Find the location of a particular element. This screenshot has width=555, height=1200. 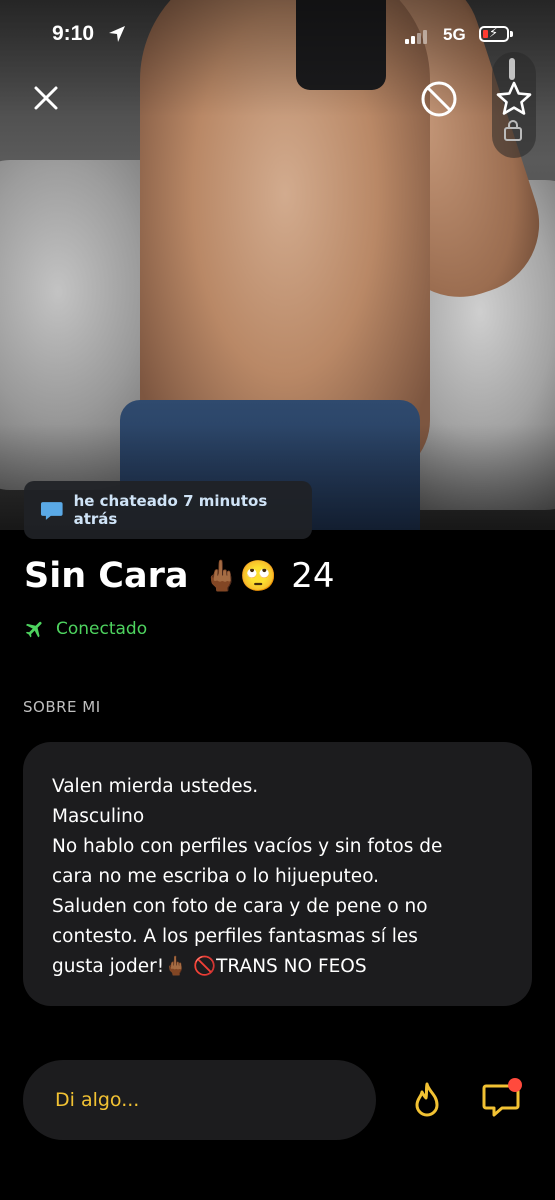

about-line: Masculino is located at coordinates (98, 816).